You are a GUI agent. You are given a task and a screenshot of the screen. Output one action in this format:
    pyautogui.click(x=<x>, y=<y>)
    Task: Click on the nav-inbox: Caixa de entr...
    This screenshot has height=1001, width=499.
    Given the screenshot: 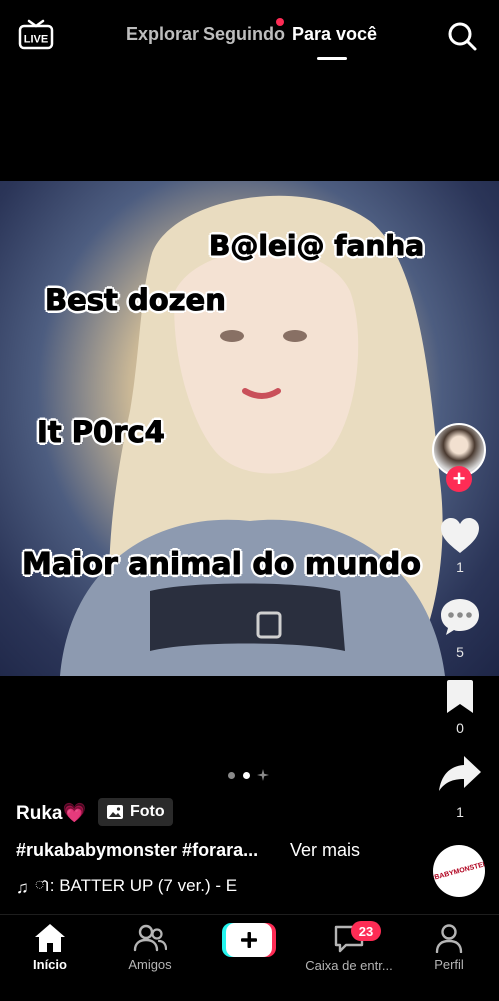 What is the action you would take?
    pyautogui.click(x=349, y=944)
    